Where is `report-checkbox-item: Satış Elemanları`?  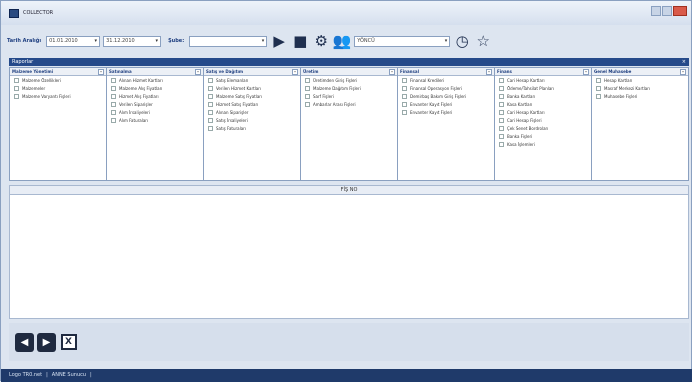 report-checkbox-item: Satış Elemanları is located at coordinates (252, 80).